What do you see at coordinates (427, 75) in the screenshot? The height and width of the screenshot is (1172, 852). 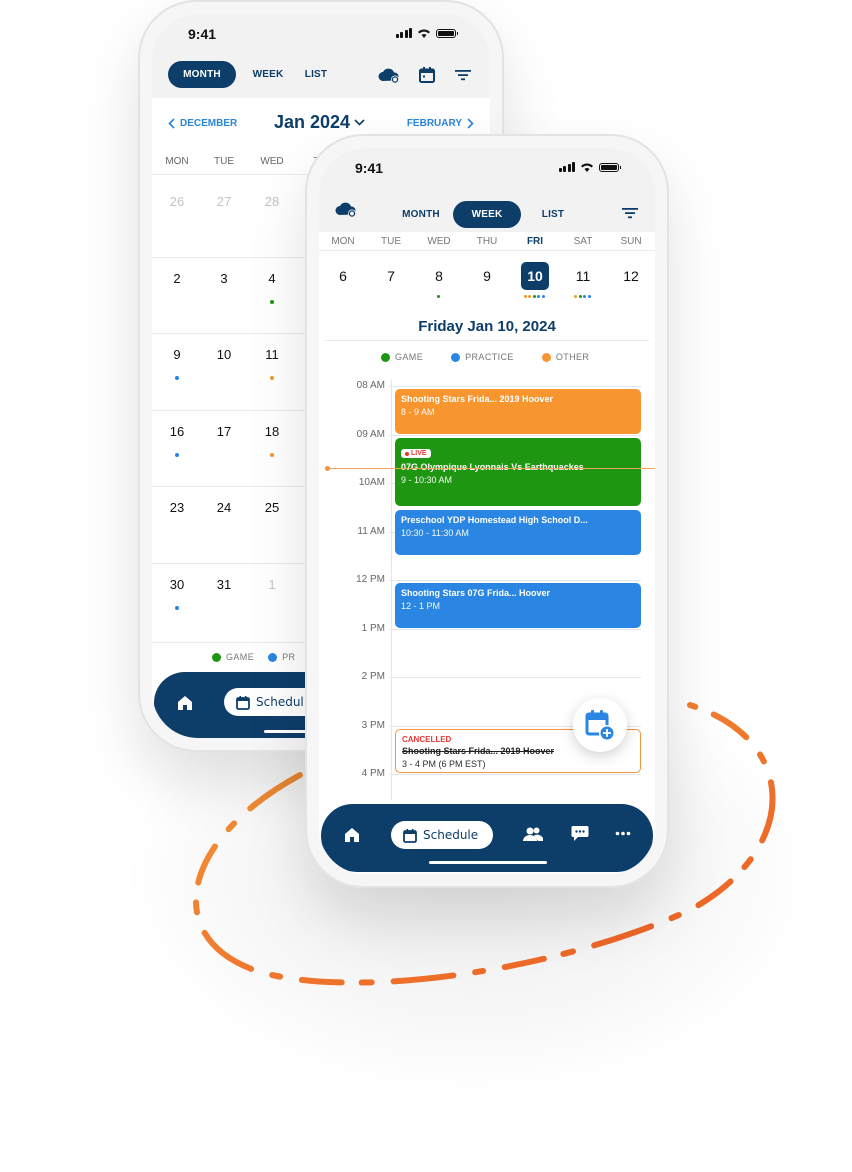 I see `calendar-icon` at bounding box center [427, 75].